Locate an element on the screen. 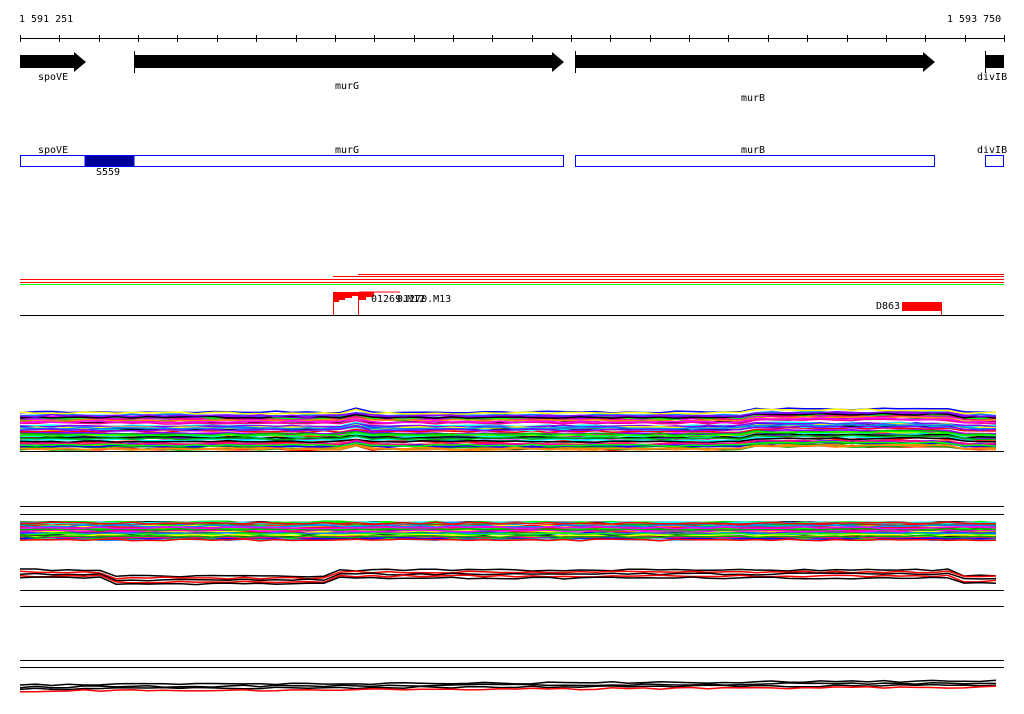 This screenshot has height=714, width=1024. gene-outline-murB is located at coordinates (755, 161).